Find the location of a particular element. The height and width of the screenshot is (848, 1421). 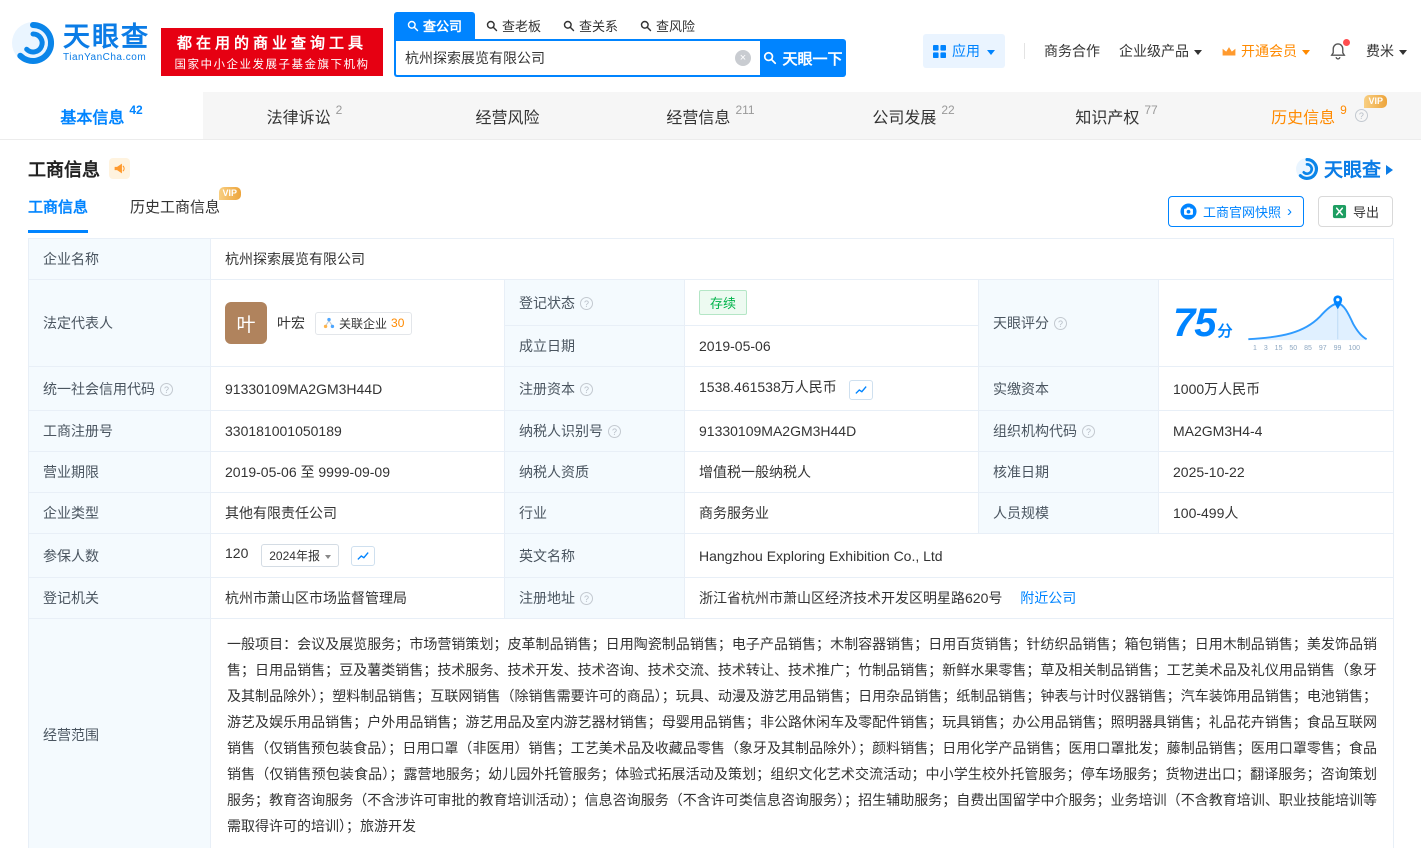

field-label-business-term: 营业期限 is located at coordinates (119, 472).